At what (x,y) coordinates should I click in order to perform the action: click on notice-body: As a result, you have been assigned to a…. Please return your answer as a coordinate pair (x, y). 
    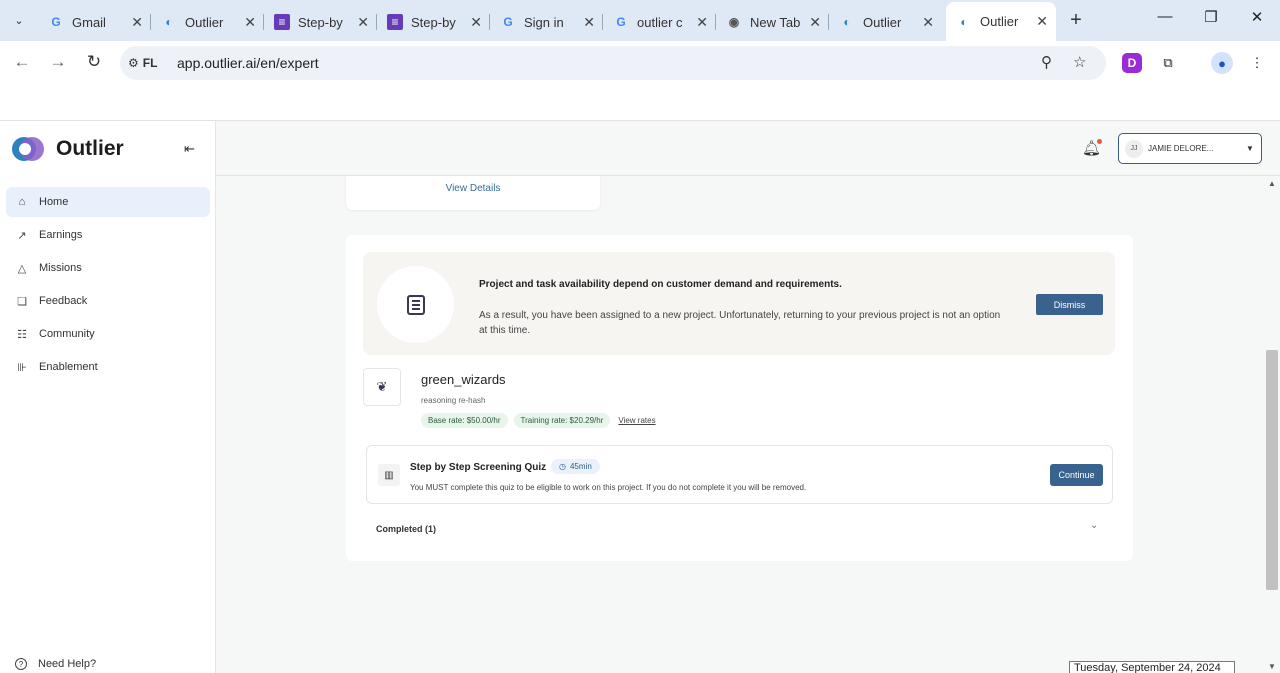
    Looking at the image, I should click on (740, 323).